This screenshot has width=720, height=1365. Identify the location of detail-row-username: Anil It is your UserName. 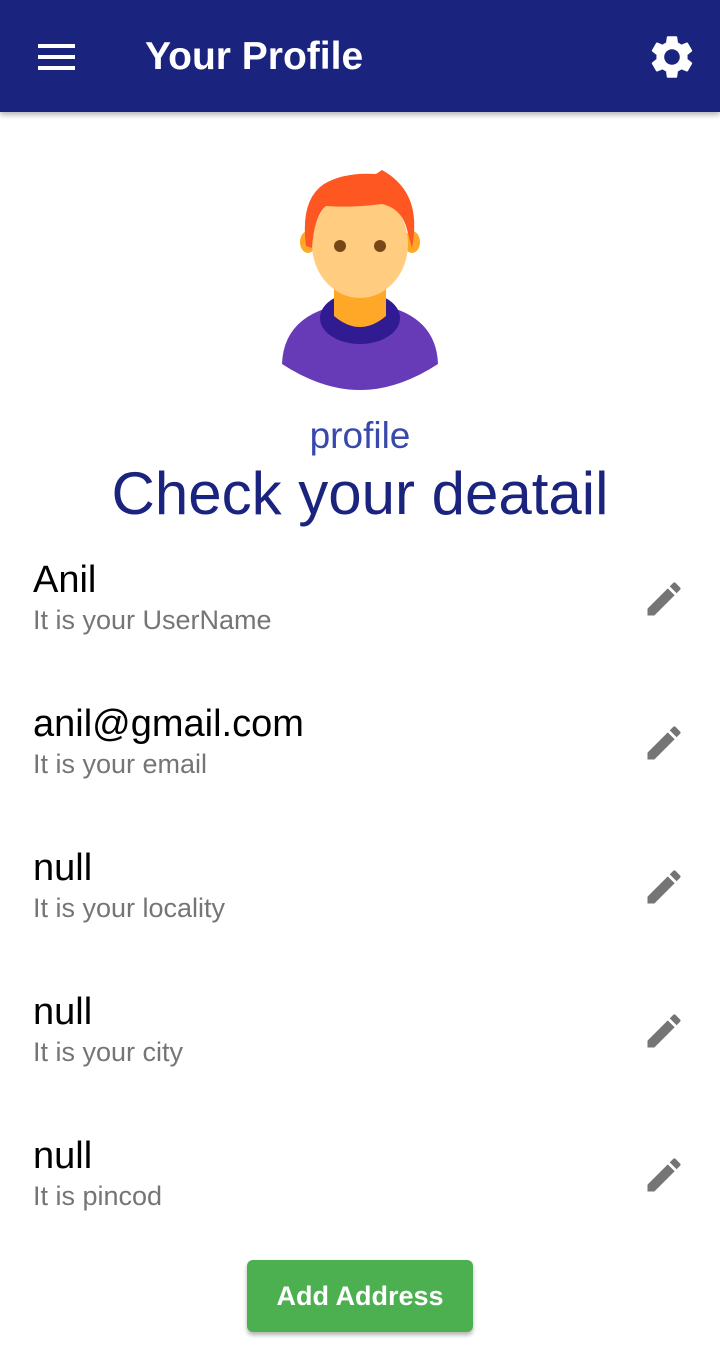
(360, 617).